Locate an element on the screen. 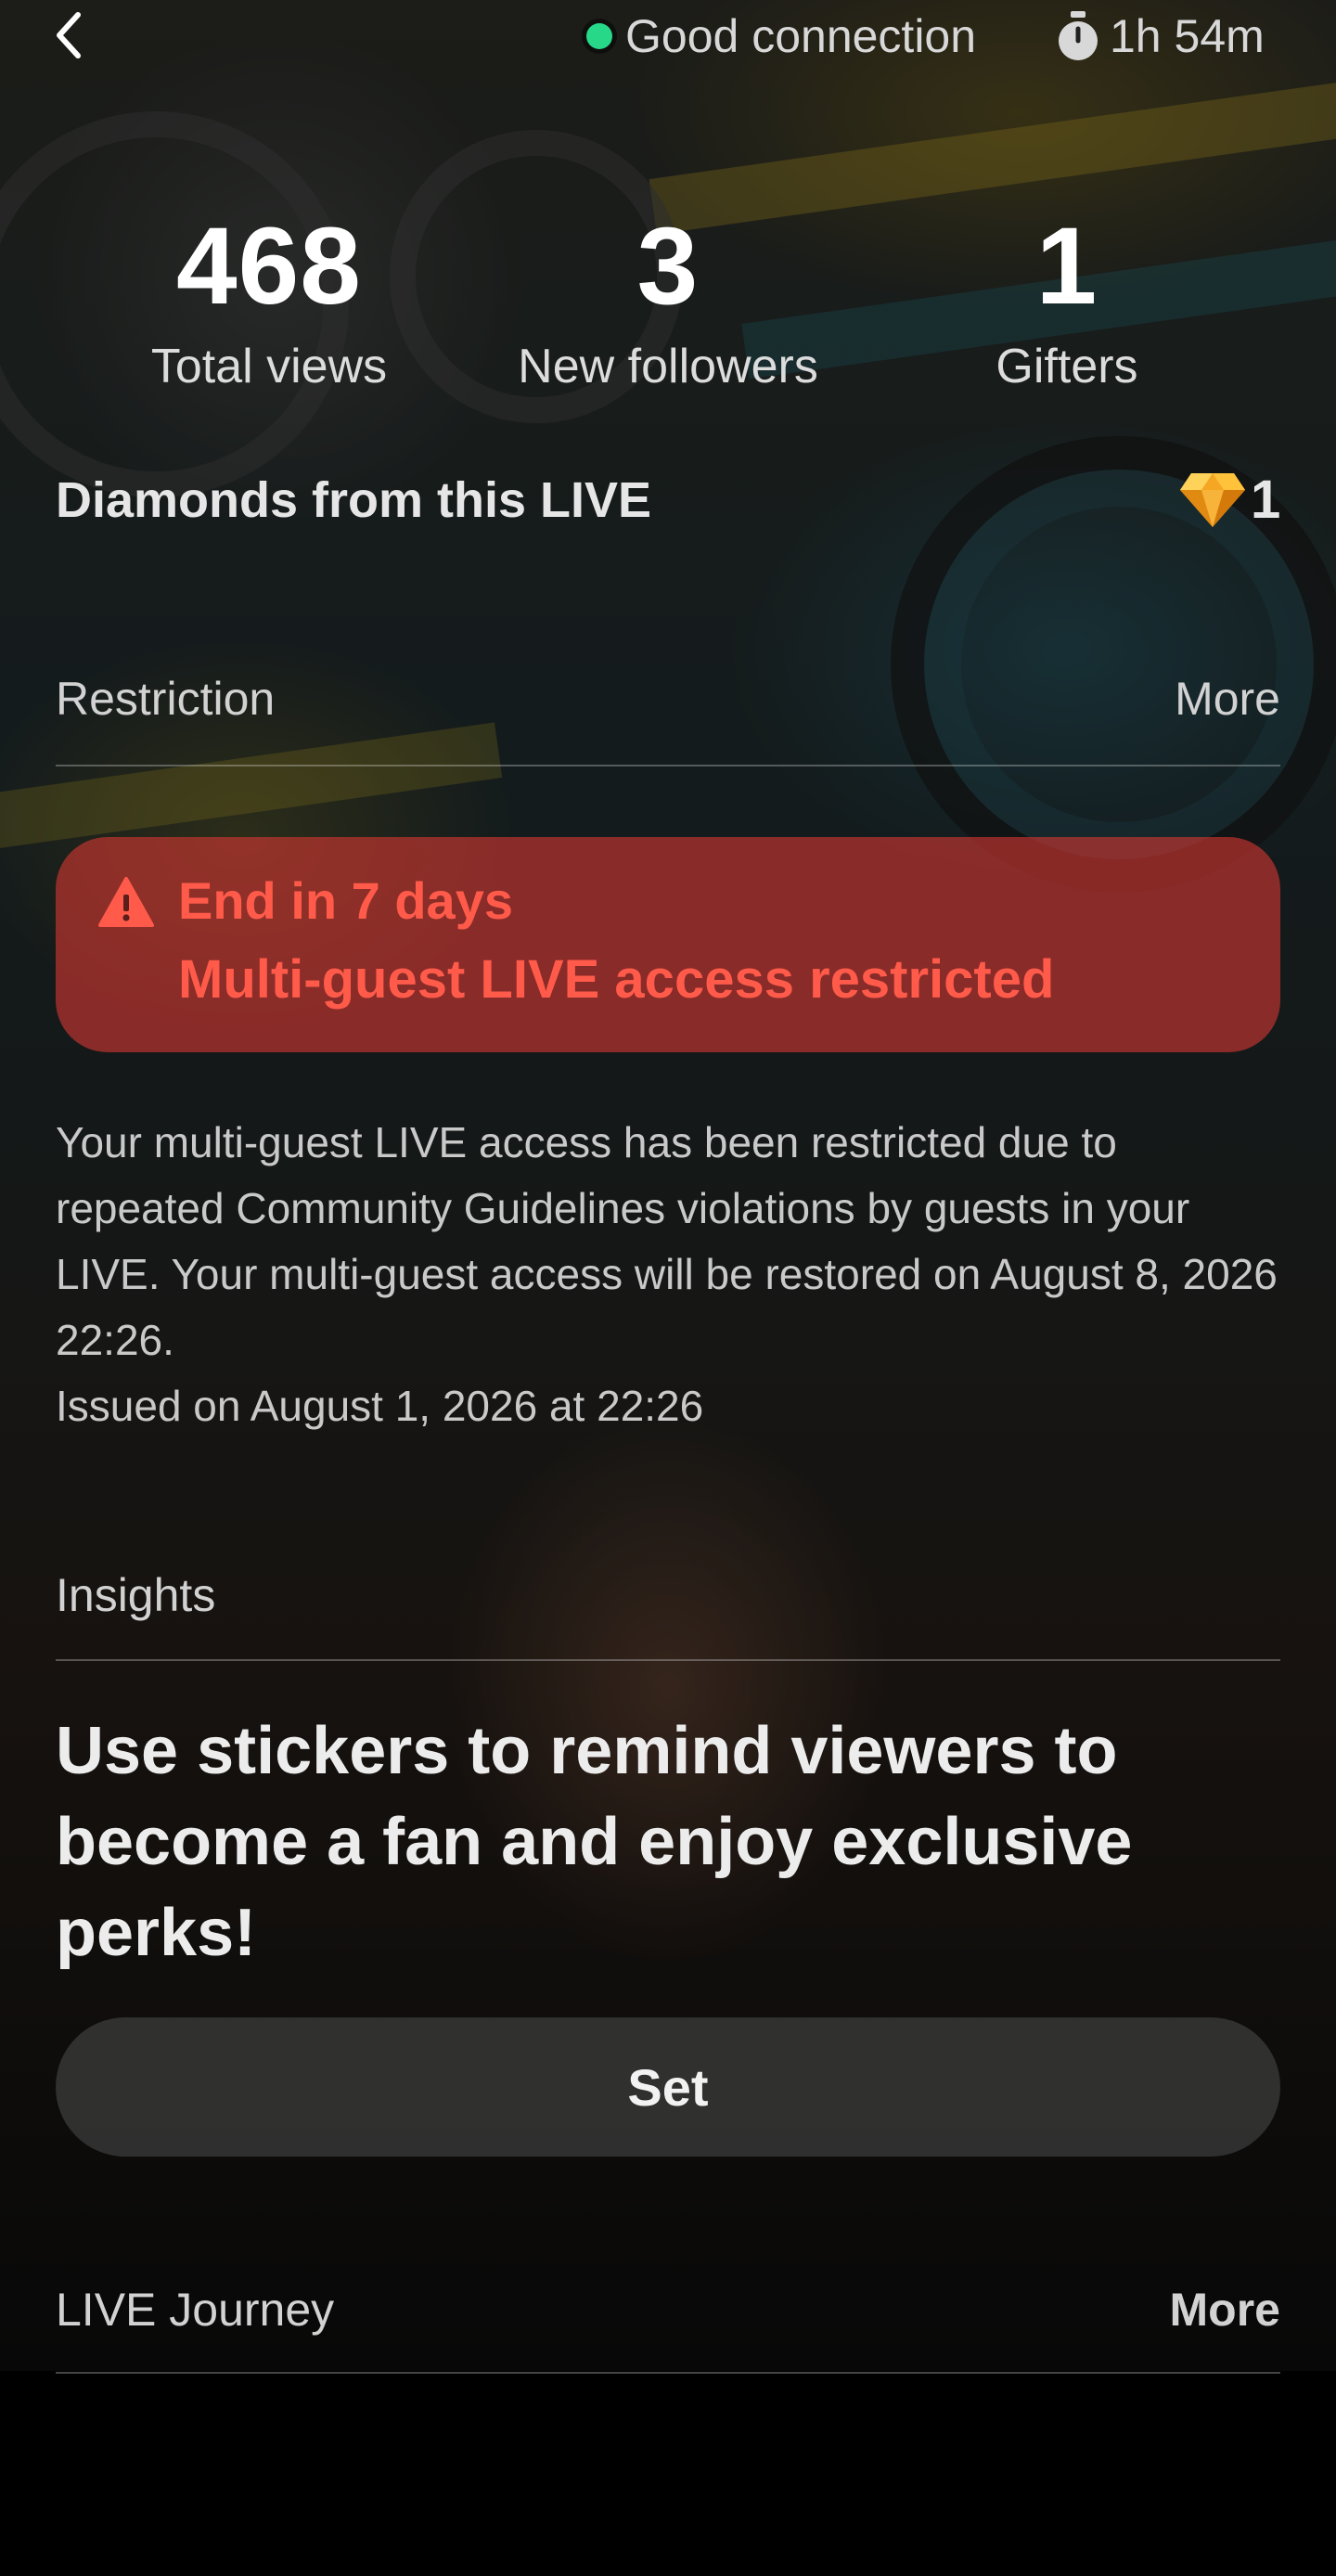  insights-title: Insights is located at coordinates (136, 1595).